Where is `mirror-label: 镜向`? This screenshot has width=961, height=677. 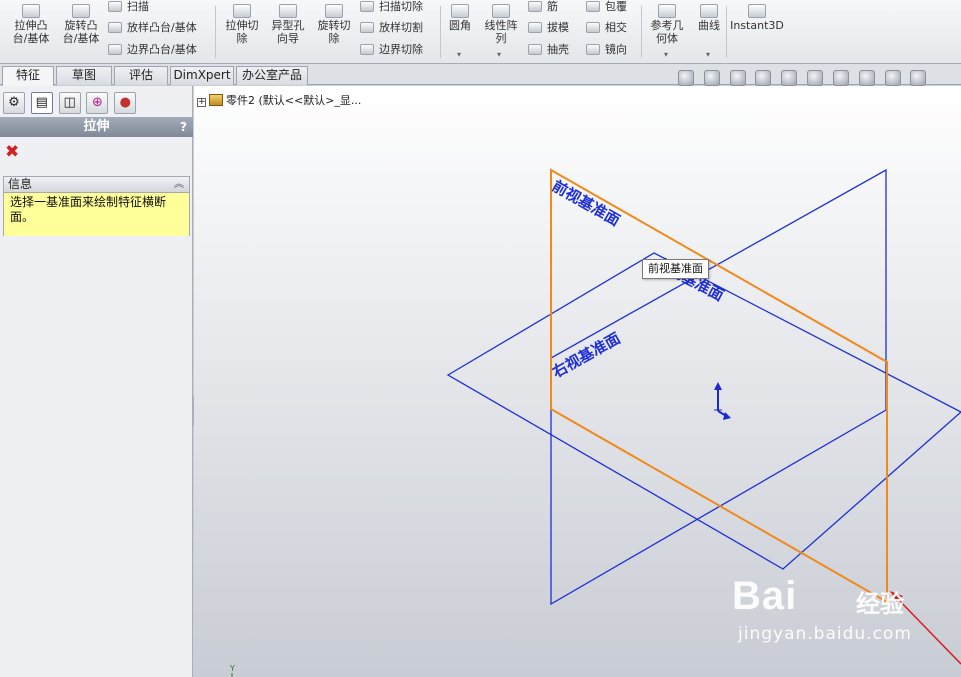
mirror-label: 镜向 is located at coordinates (616, 49).